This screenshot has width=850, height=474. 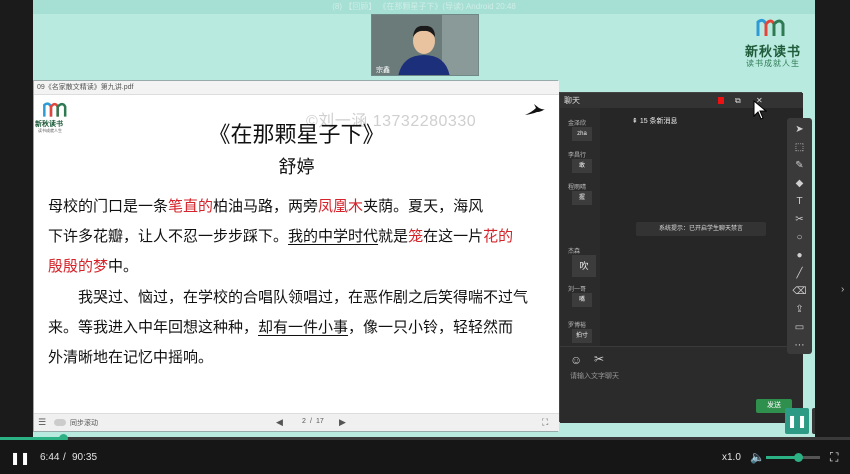 What do you see at coordinates (123, 266) in the screenshot?
I see `text-segment: 中。` at bounding box center [123, 266].